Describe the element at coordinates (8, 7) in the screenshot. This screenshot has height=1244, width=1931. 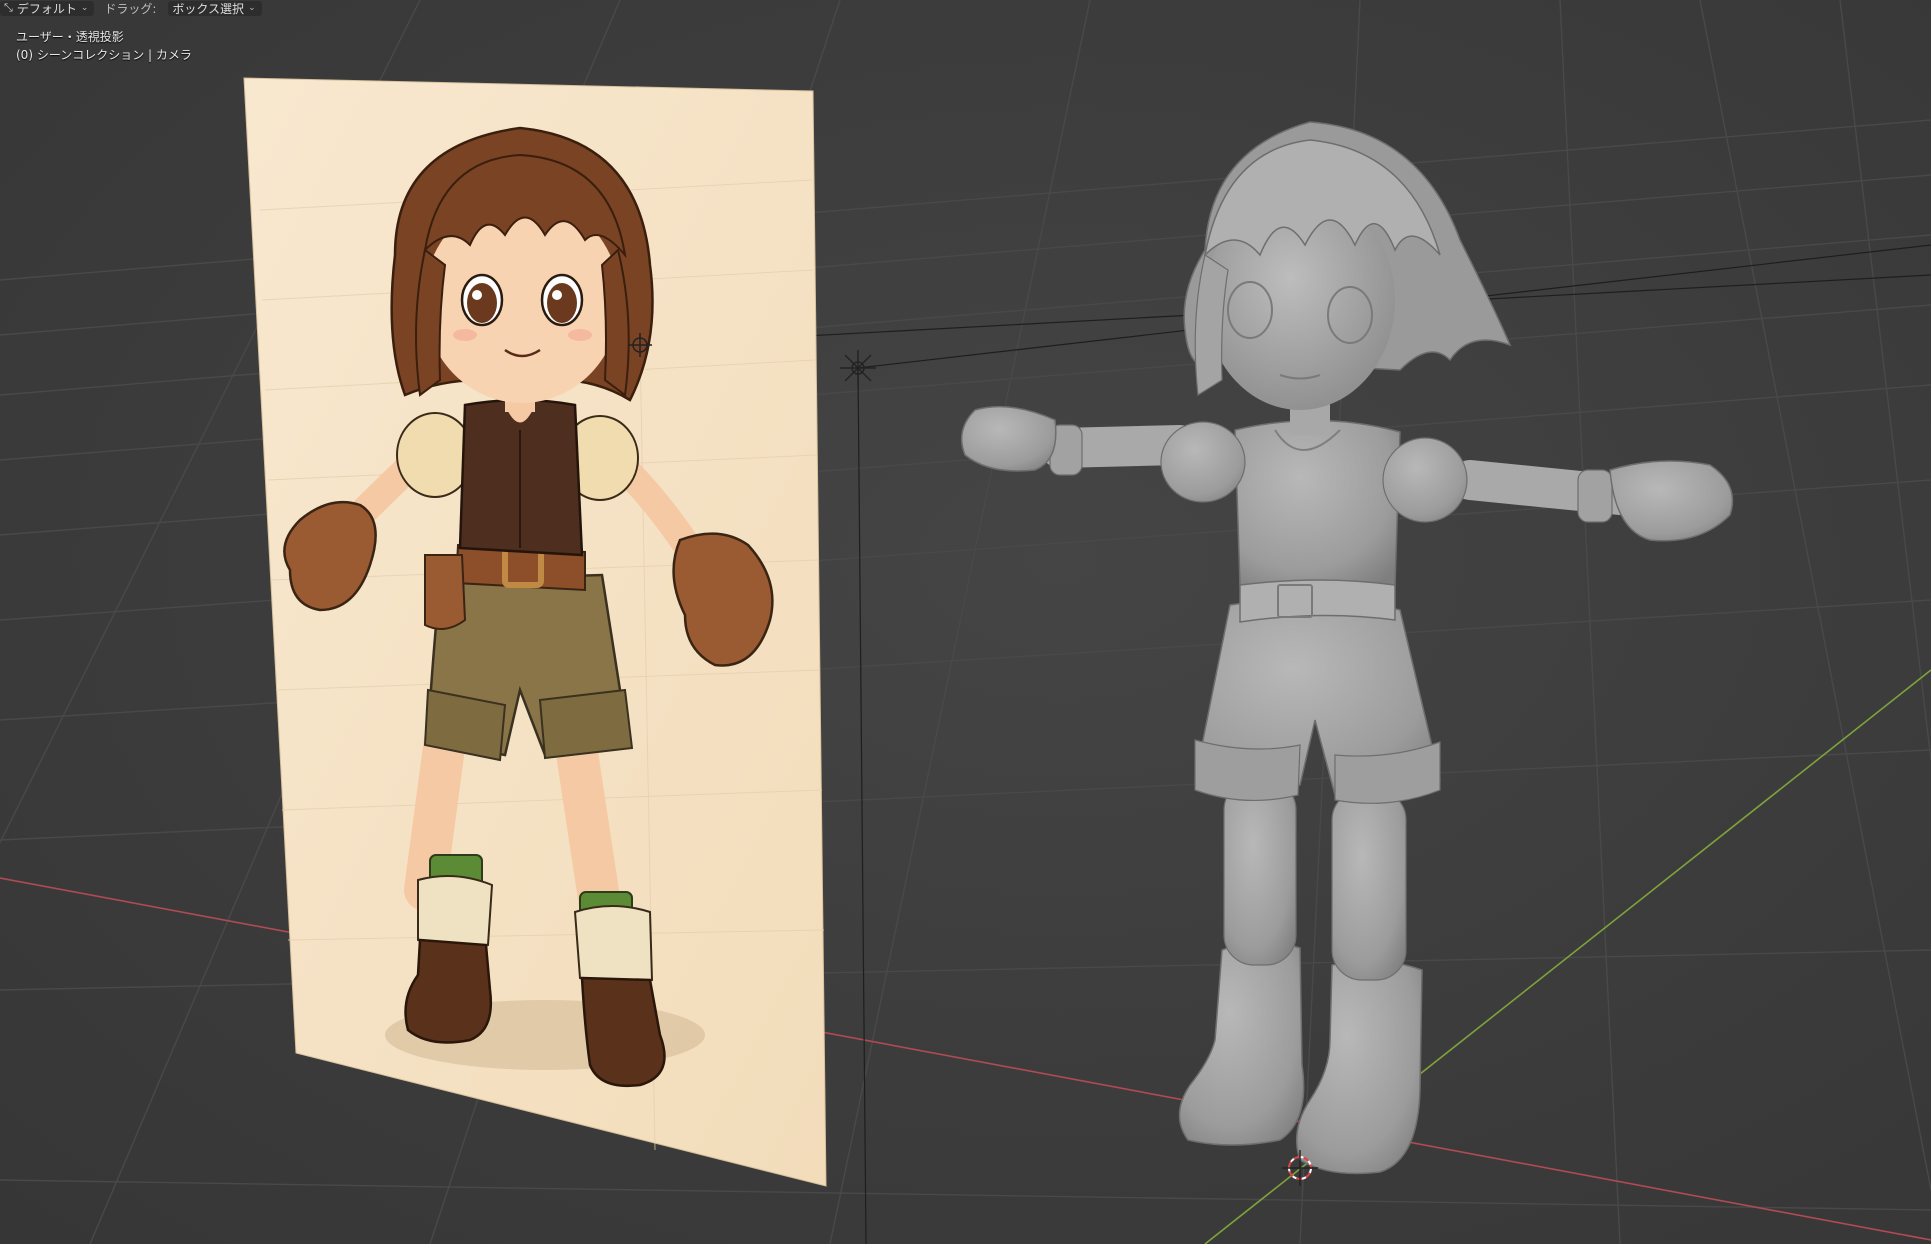
I see `orientation-axes-icon: ⤡` at that location.